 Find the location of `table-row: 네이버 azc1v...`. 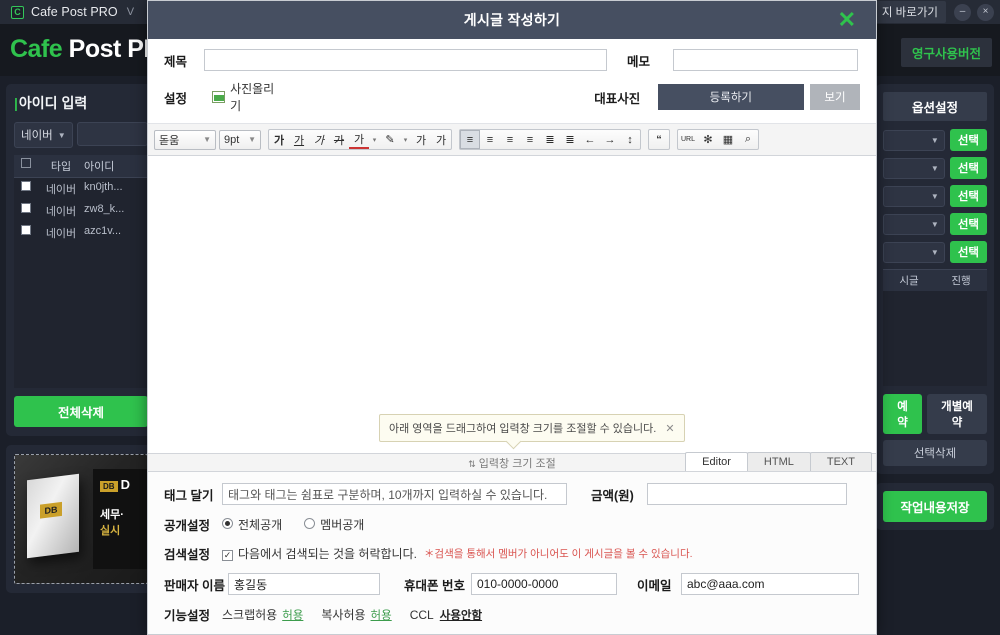

table-row: 네이버 azc1v... is located at coordinates (81, 233).